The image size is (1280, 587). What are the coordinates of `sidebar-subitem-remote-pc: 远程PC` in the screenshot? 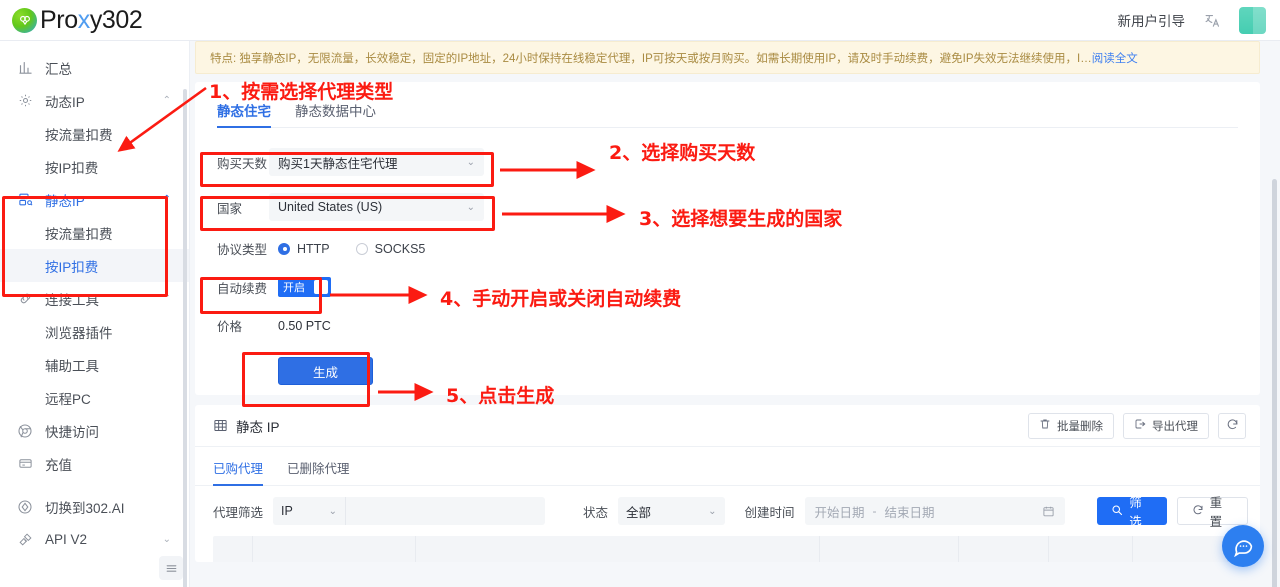 It's located at (94, 397).